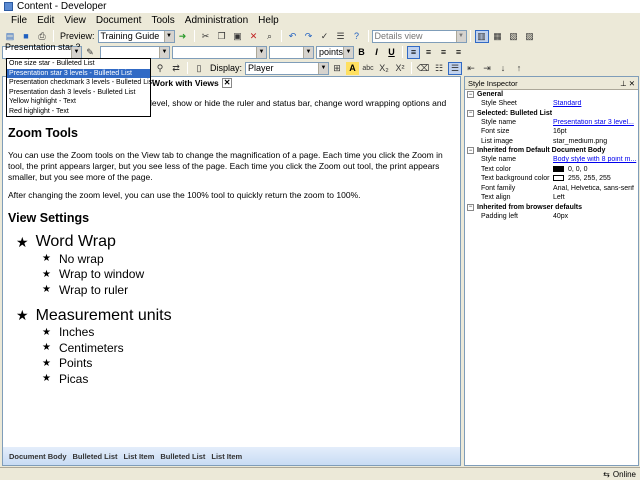 This screenshot has width=640, height=480. What do you see at coordinates (481, 36) in the screenshot?
I see `layout-single-icon: ▥` at bounding box center [481, 36].